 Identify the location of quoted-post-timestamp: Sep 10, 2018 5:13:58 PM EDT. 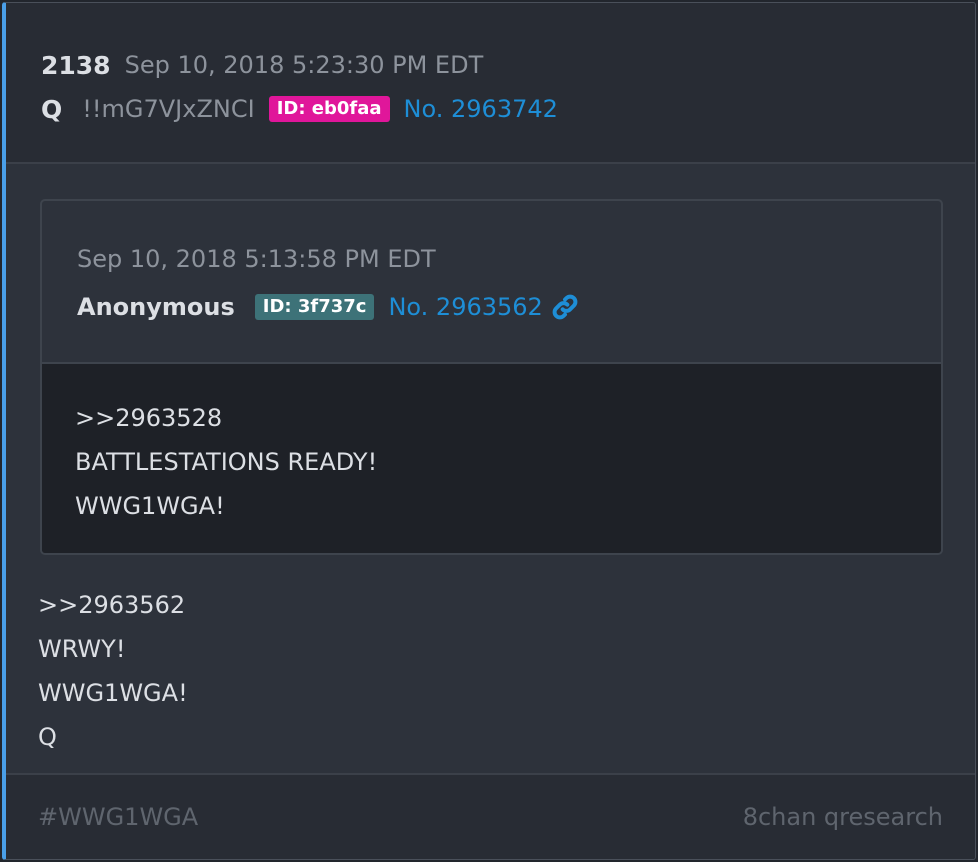
(256, 259).